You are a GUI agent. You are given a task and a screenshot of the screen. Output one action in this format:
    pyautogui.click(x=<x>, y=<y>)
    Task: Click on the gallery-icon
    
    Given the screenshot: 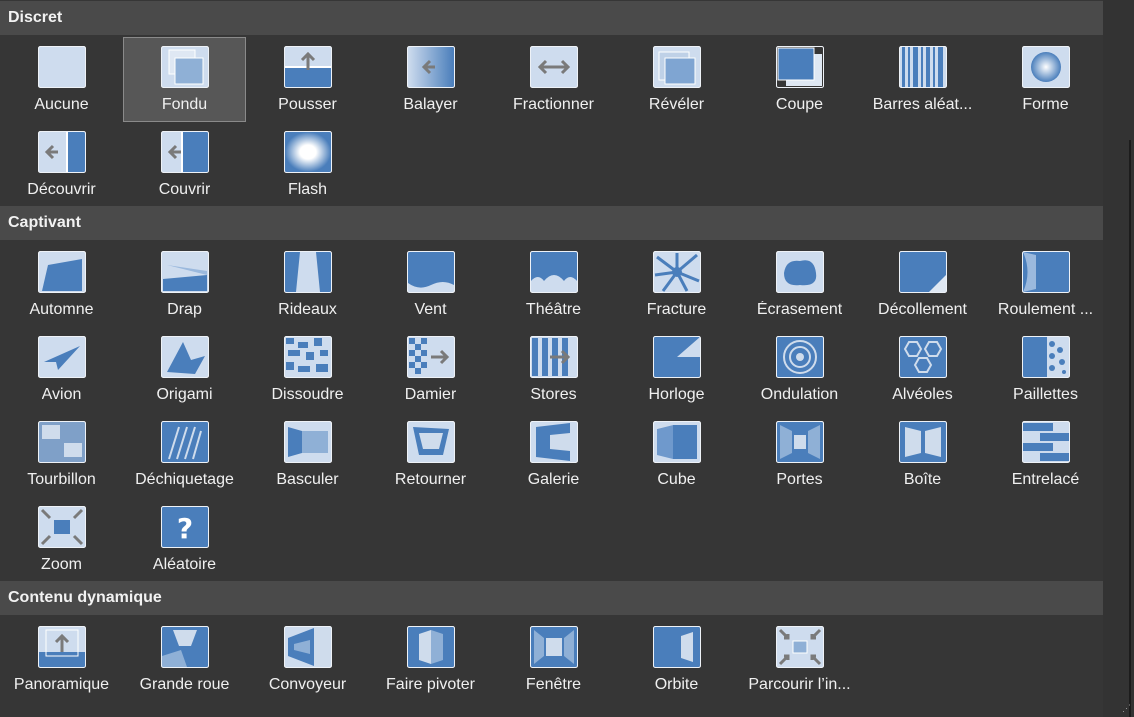 What is the action you would take?
    pyautogui.click(x=553, y=442)
    